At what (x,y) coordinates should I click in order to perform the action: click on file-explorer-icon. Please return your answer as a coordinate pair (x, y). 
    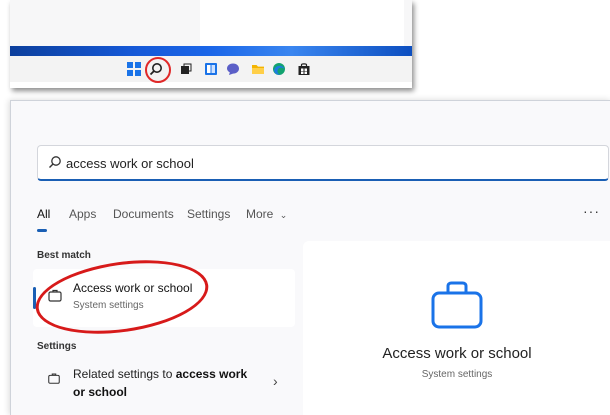
    Looking at the image, I should click on (258, 69).